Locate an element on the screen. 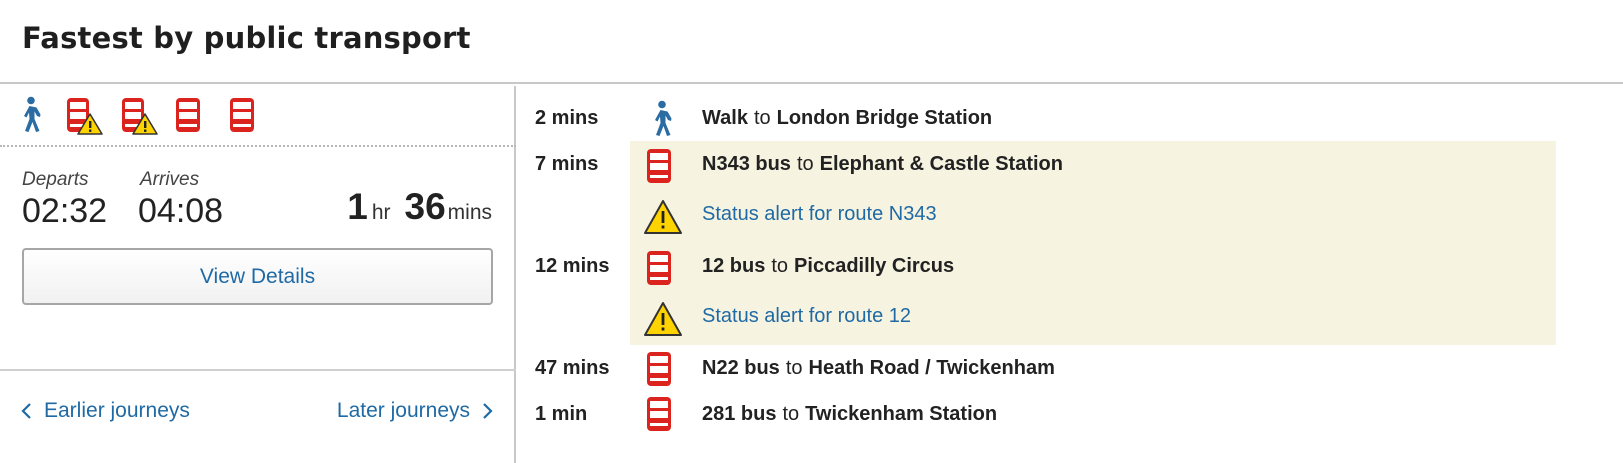 The width and height of the screenshot is (1623, 463). leg-description: N343 bus to Elephant & Castle Station is located at coordinates (882, 164).